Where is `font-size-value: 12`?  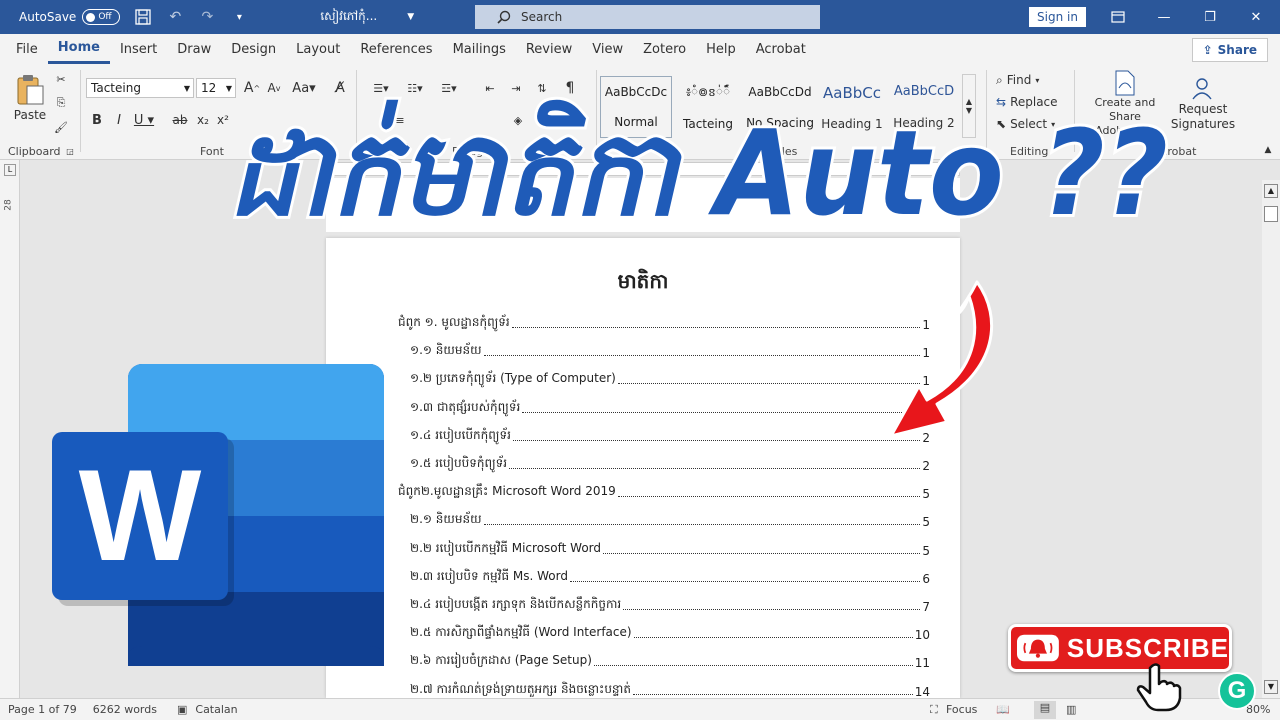
font-size-value: 12 is located at coordinates (209, 88).